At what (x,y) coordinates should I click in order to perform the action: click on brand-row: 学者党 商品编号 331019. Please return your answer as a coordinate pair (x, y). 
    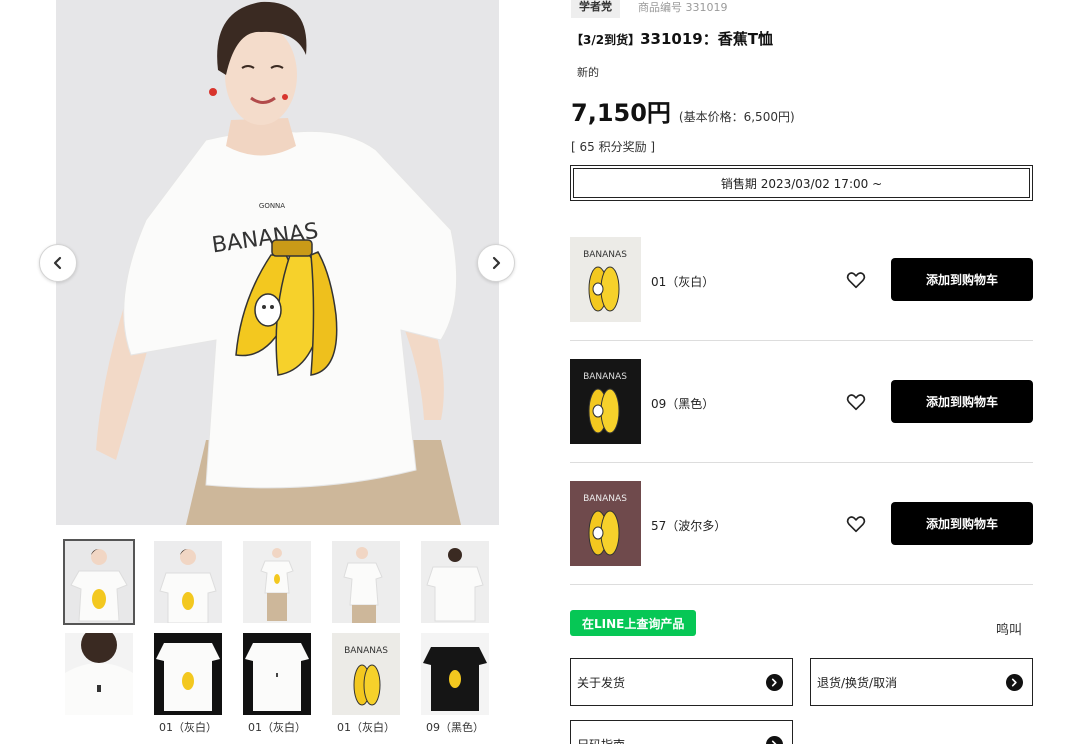
    Looking at the image, I should click on (649, 9).